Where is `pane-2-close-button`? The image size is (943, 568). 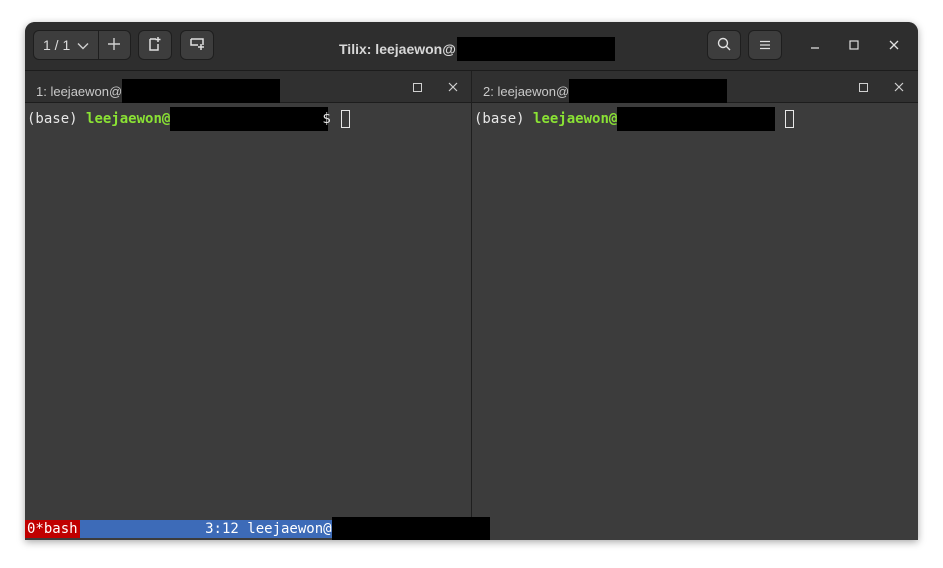
pane-2-close-button is located at coordinates (899, 87).